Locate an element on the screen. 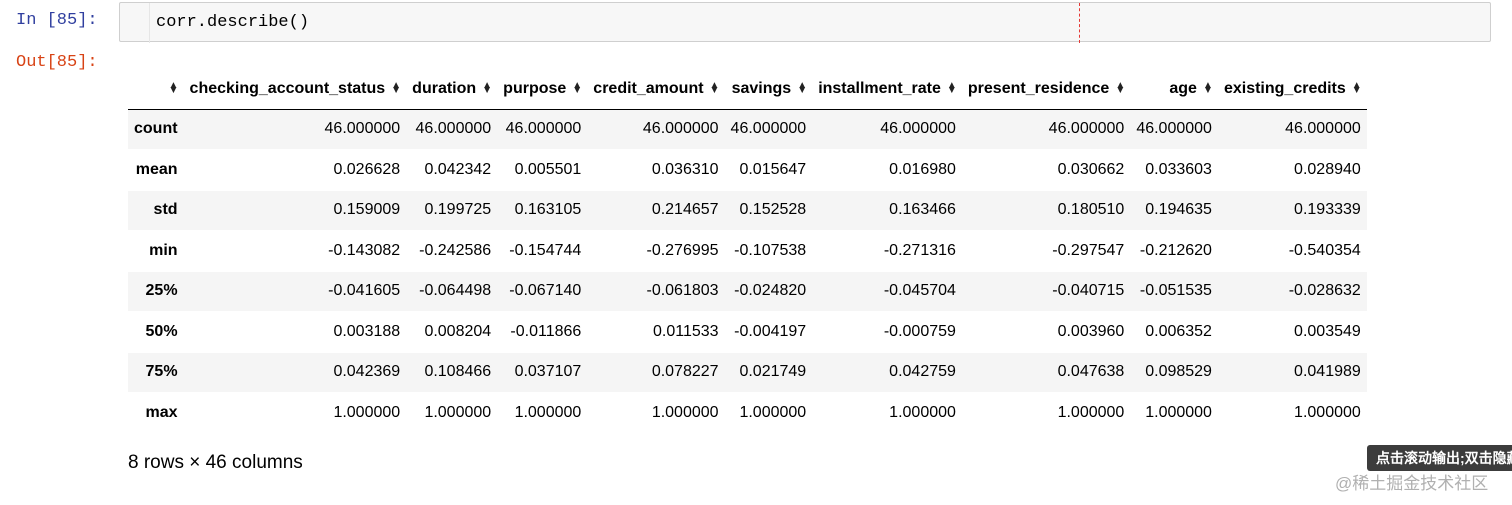 This screenshot has height=505, width=1512. table-cell: 0.015647 is located at coordinates (773, 169).